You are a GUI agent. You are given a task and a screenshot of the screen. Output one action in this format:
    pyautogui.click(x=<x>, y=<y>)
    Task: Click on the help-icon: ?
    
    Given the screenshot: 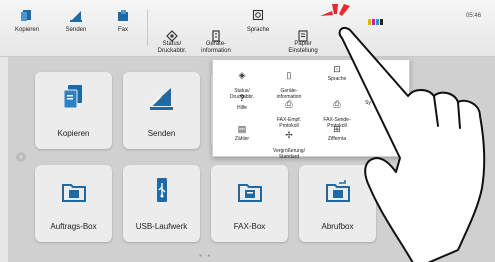 What is the action you would take?
    pyautogui.click(x=242, y=98)
    